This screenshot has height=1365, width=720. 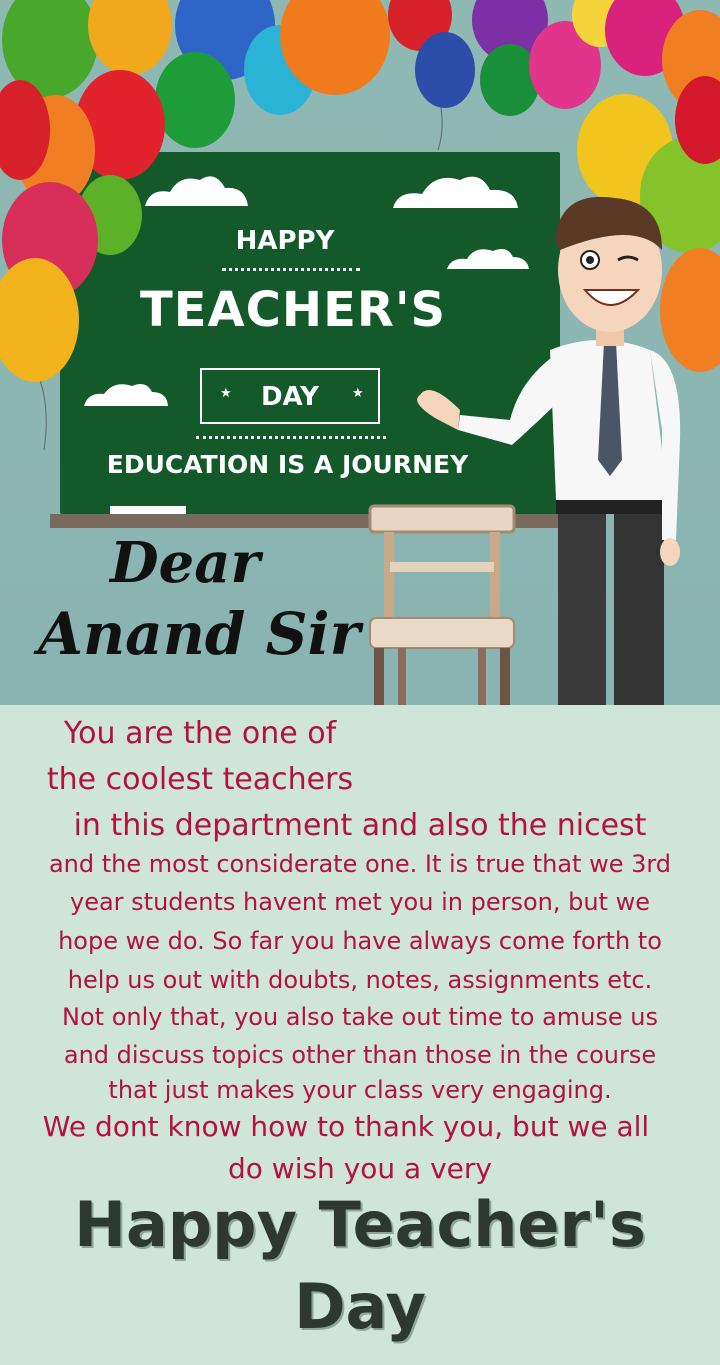 What do you see at coordinates (359, 1168) in the screenshot?
I see `message-line: do wish you a very` at bounding box center [359, 1168].